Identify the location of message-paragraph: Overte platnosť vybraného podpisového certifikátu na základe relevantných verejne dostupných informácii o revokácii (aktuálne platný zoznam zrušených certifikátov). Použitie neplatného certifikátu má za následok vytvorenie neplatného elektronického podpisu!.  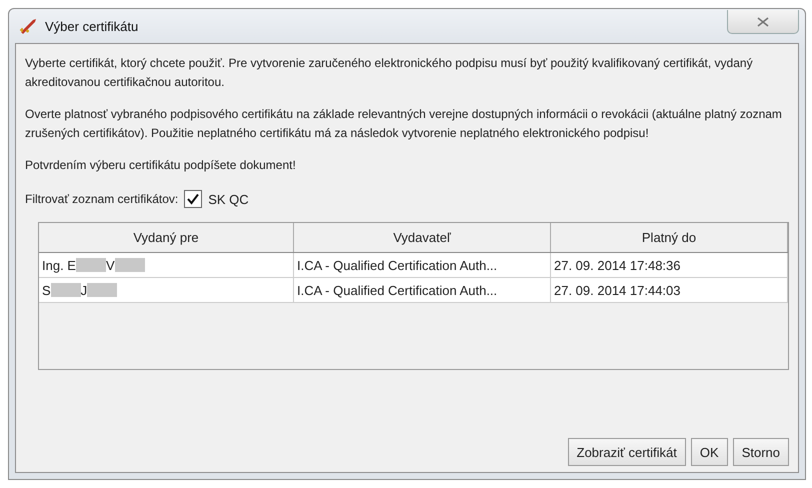
(404, 124).